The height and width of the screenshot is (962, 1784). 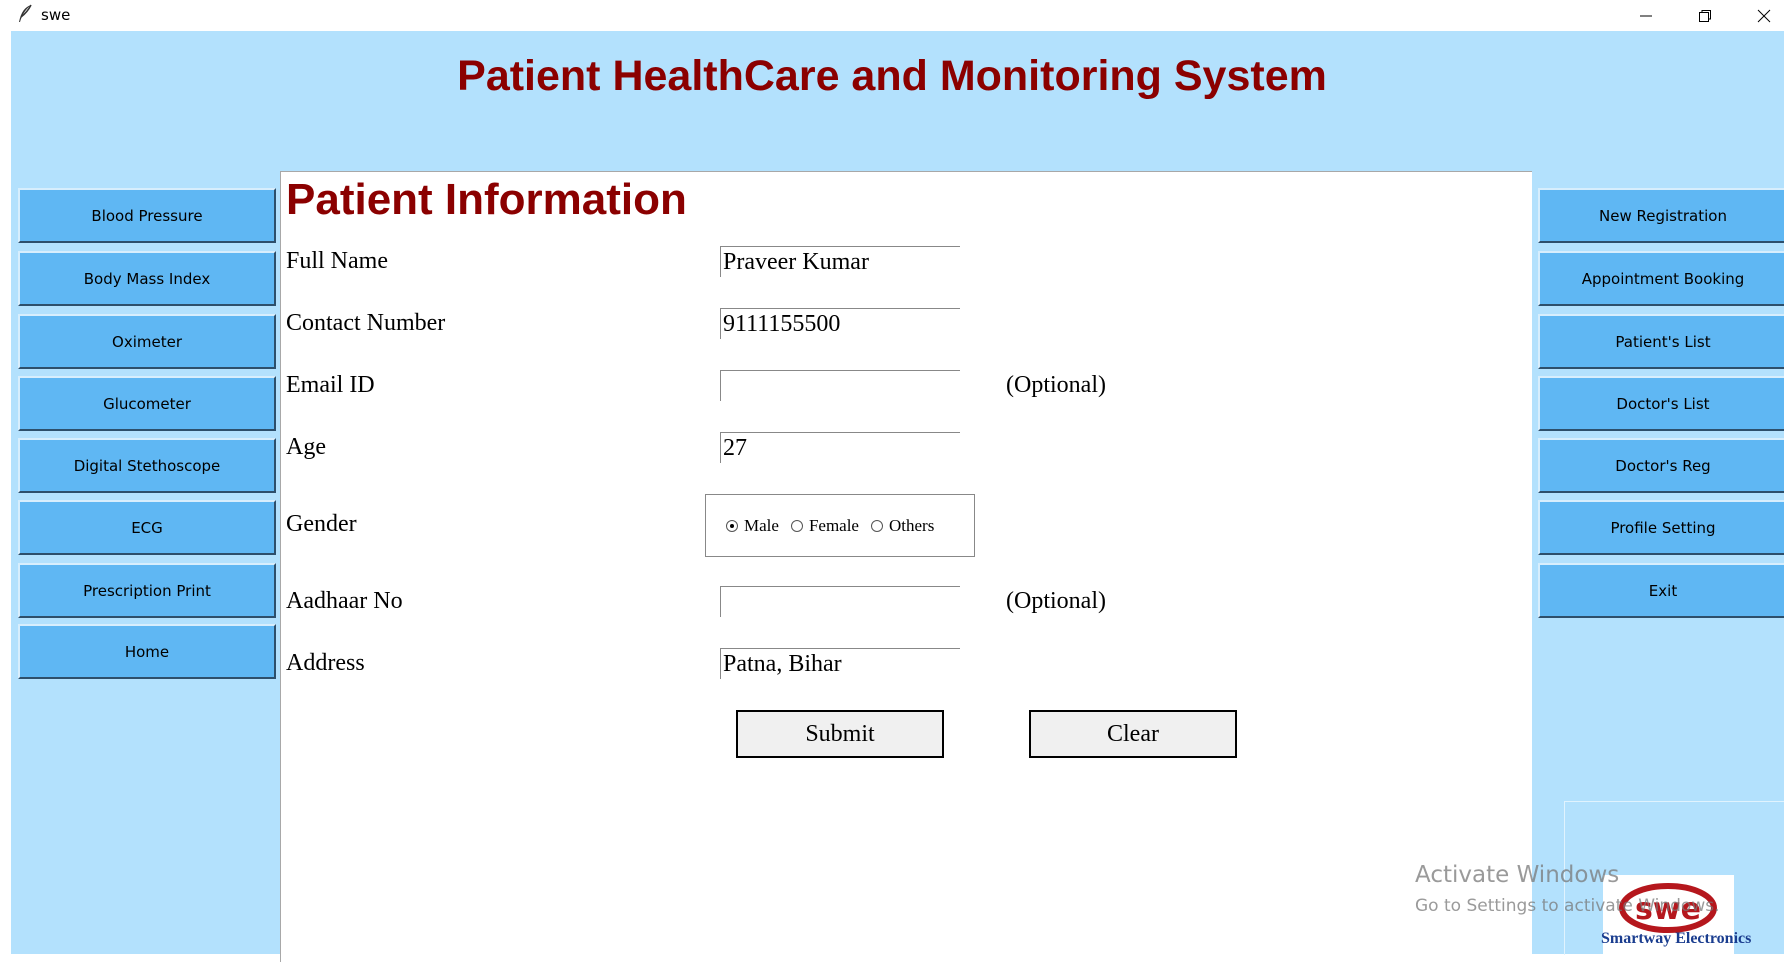 What do you see at coordinates (840, 323) in the screenshot?
I see `contact-number-field` at bounding box center [840, 323].